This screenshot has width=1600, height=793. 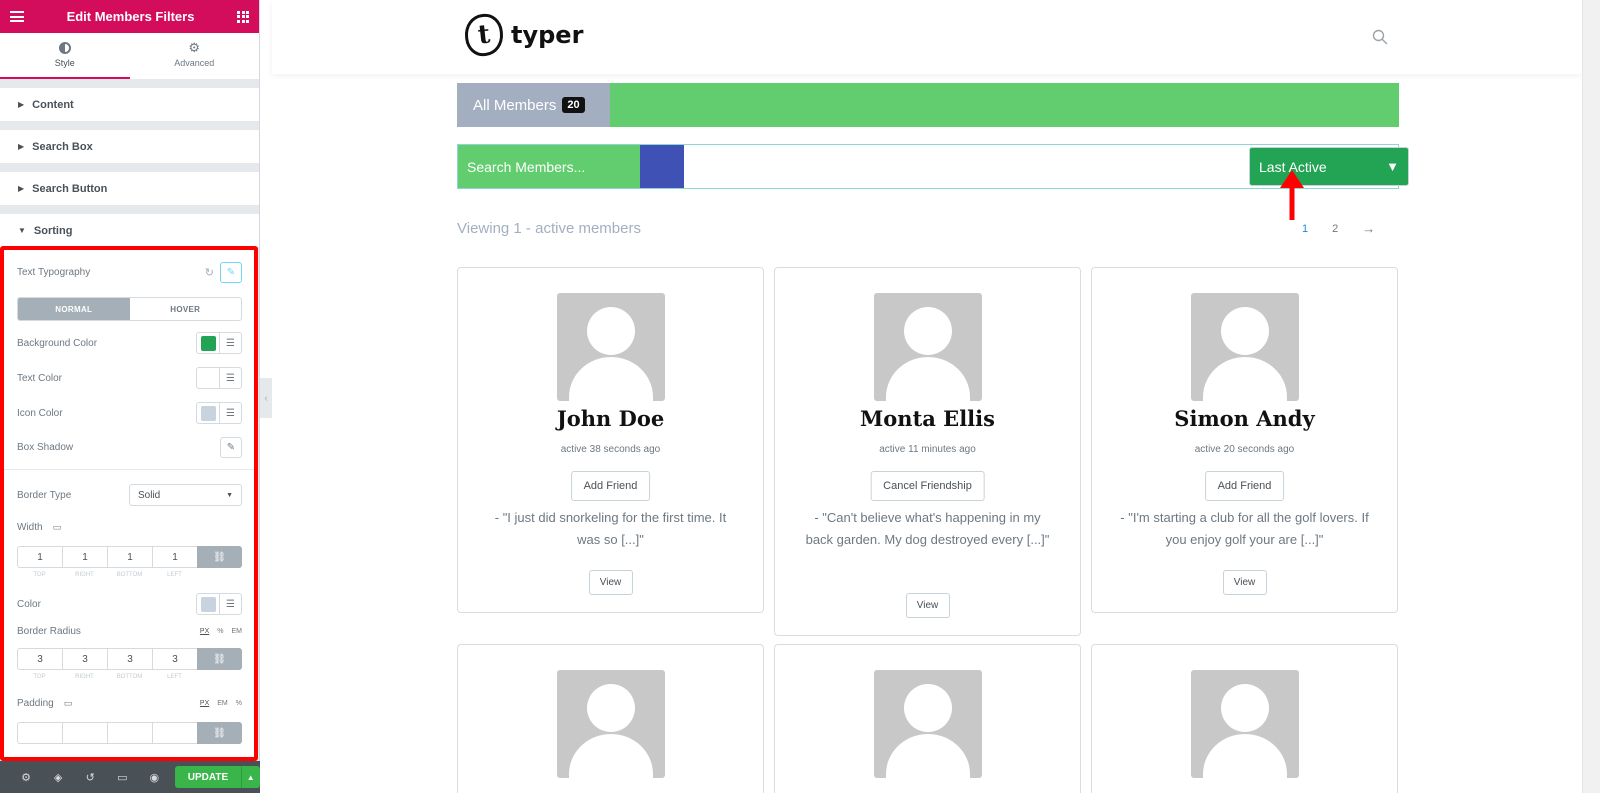 What do you see at coordinates (45, 447) in the screenshot?
I see `box-shadow-label: Box Shadow` at bounding box center [45, 447].